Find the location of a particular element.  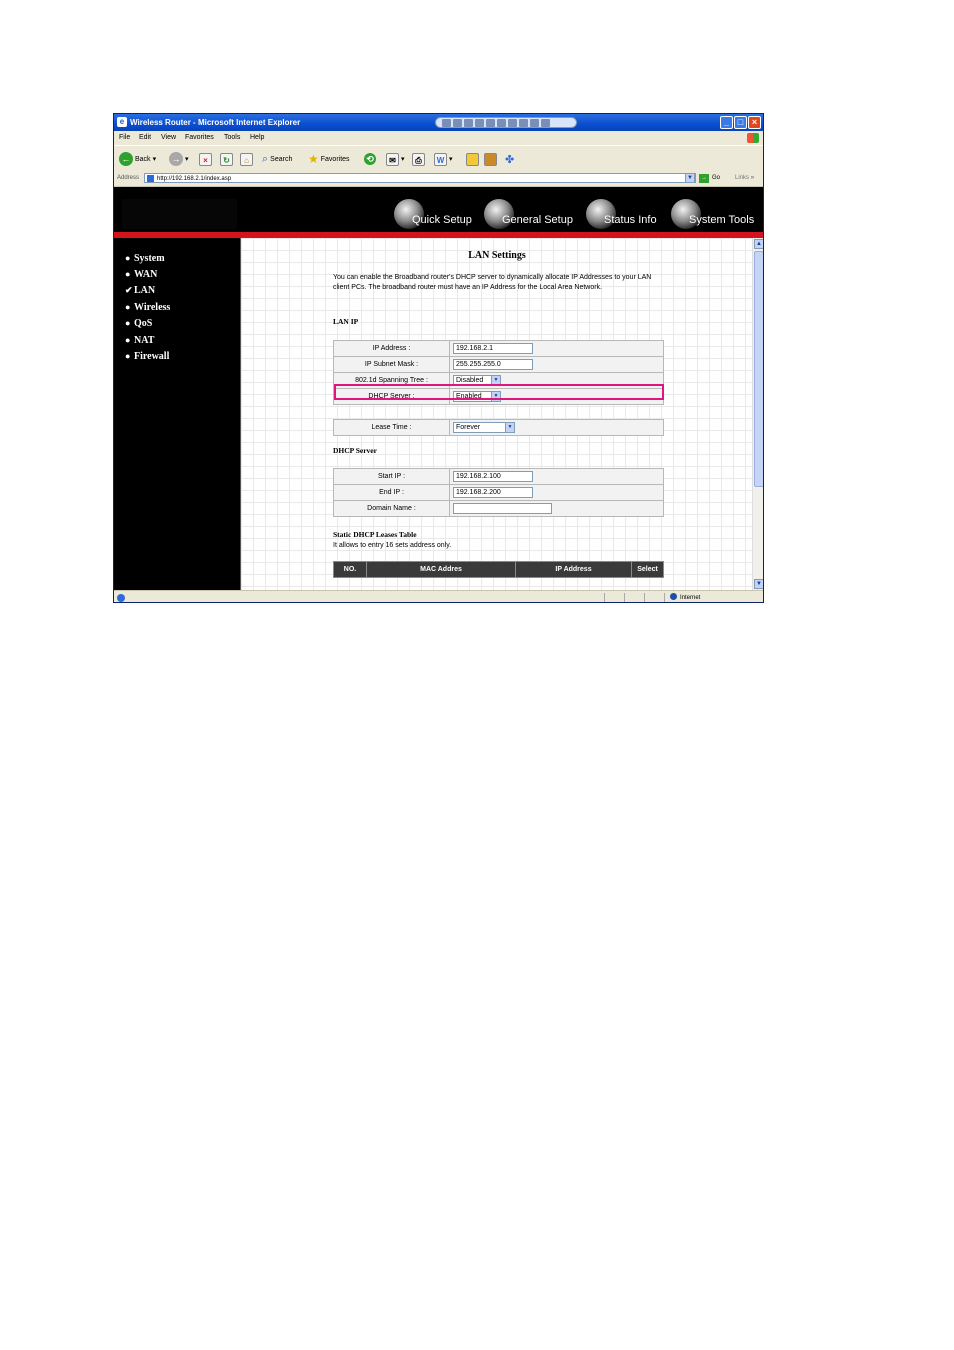

menu-edit: Edit is located at coordinates (145, 138).